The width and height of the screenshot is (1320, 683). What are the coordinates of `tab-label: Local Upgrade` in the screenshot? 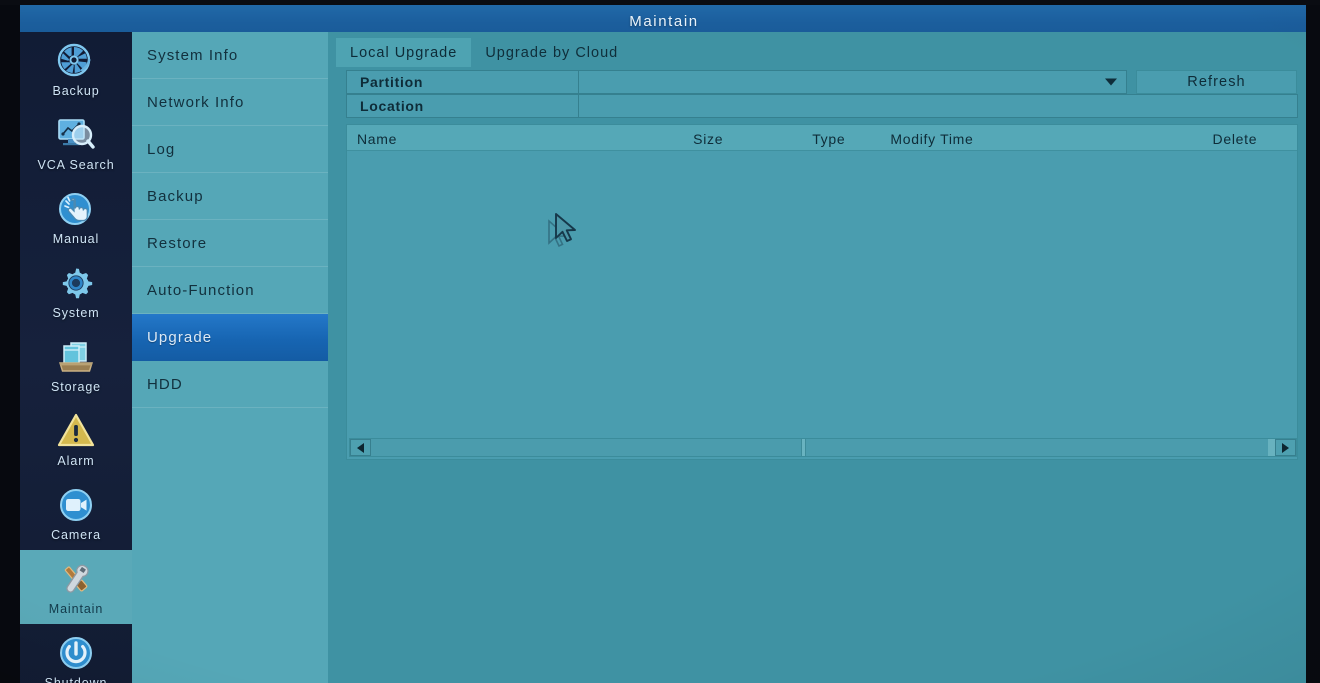 It's located at (404, 52).